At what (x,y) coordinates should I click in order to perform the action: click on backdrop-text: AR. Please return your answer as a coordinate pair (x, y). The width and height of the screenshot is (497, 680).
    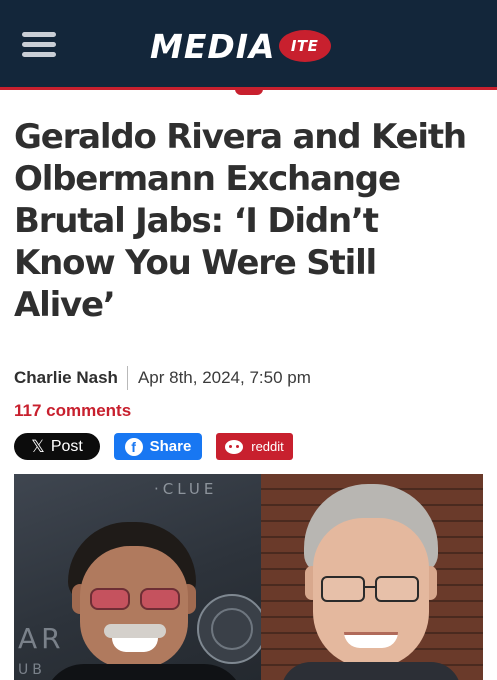
    Looking at the image, I should click on (41, 638).